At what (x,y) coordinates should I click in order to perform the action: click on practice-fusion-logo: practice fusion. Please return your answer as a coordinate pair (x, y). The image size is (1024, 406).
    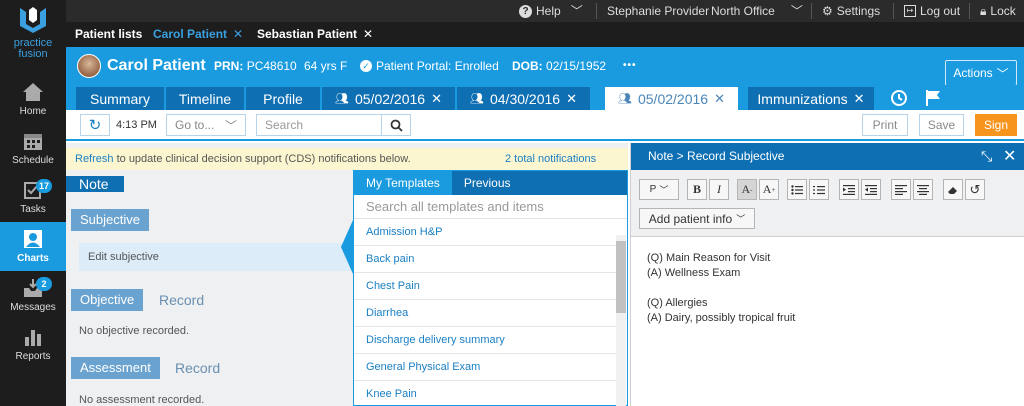
    Looking at the image, I should click on (33, 37).